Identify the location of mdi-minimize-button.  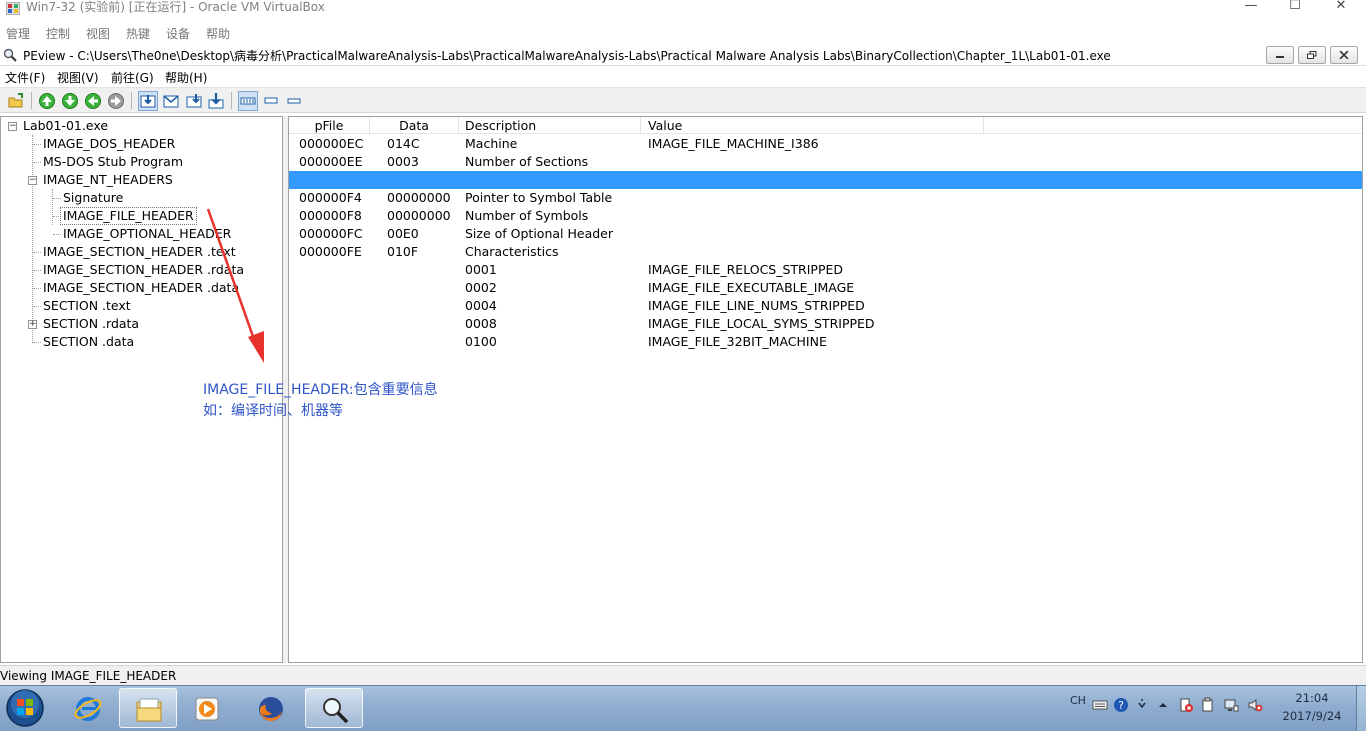
(1280, 55).